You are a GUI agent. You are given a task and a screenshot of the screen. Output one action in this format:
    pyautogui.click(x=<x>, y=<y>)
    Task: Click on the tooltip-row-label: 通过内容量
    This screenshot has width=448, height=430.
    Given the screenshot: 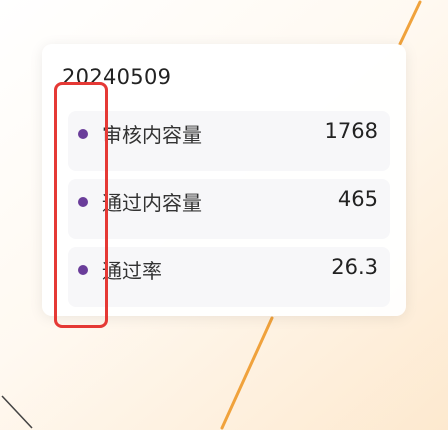 What is the action you would take?
    pyautogui.click(x=152, y=203)
    